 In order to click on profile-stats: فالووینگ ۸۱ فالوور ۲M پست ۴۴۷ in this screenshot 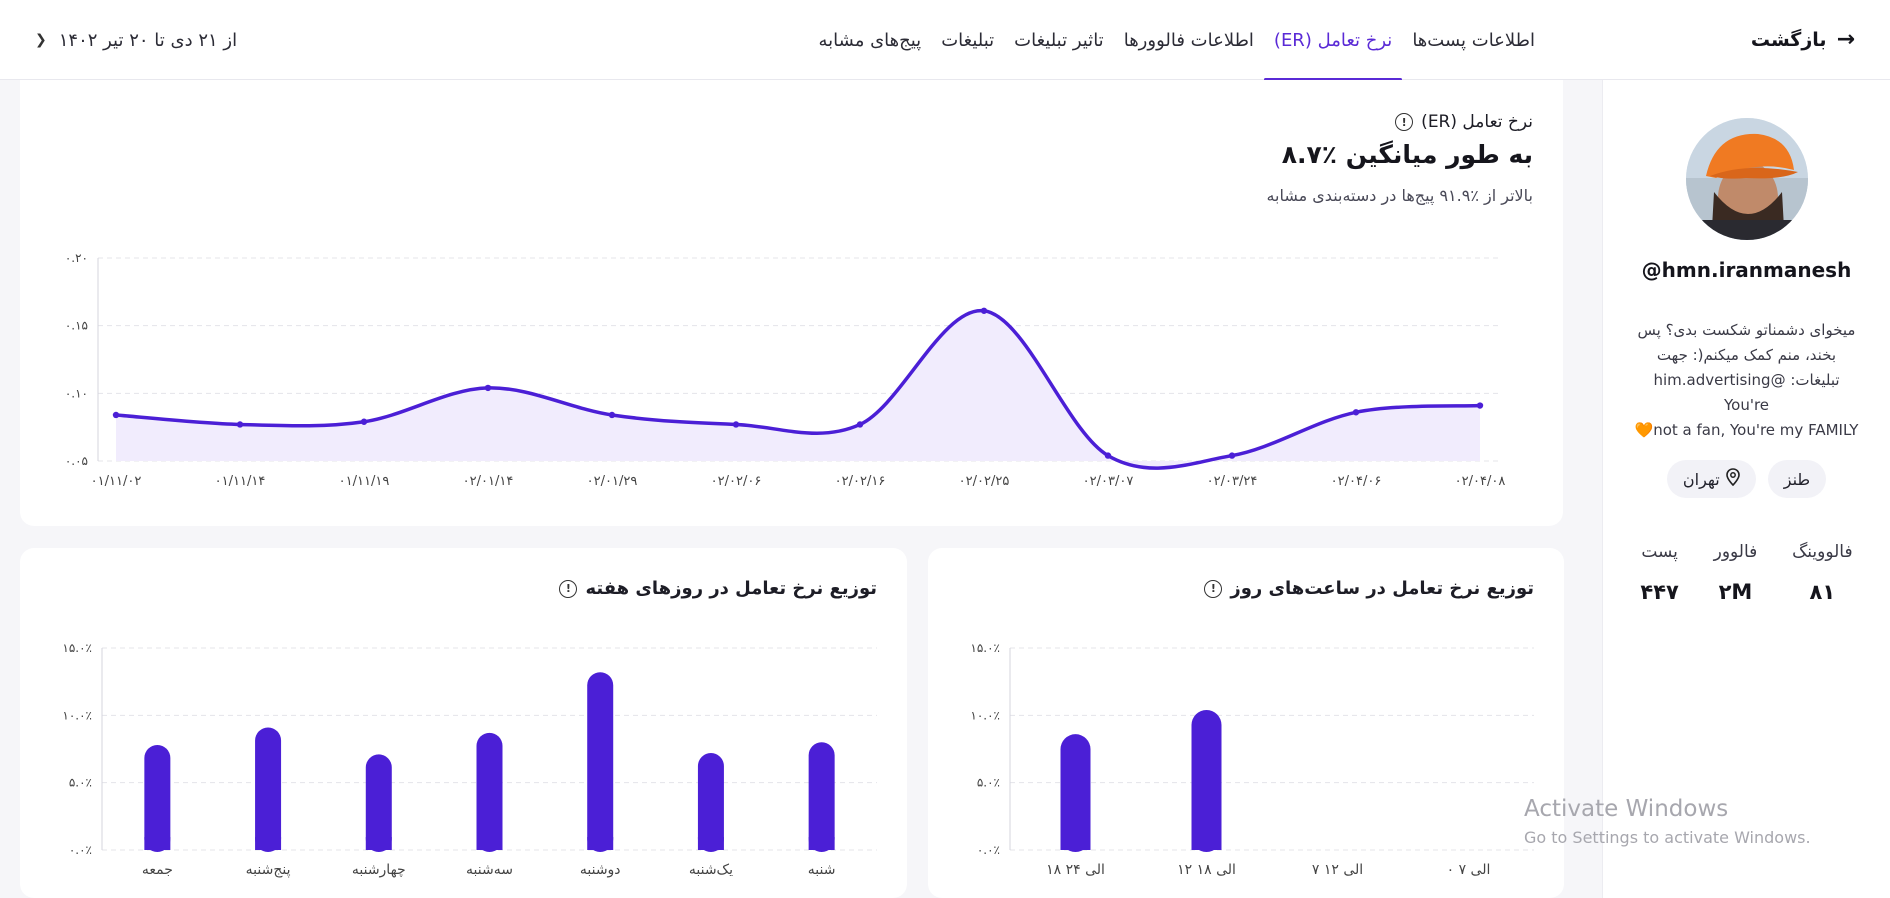, I will do `click(1746, 573)`.